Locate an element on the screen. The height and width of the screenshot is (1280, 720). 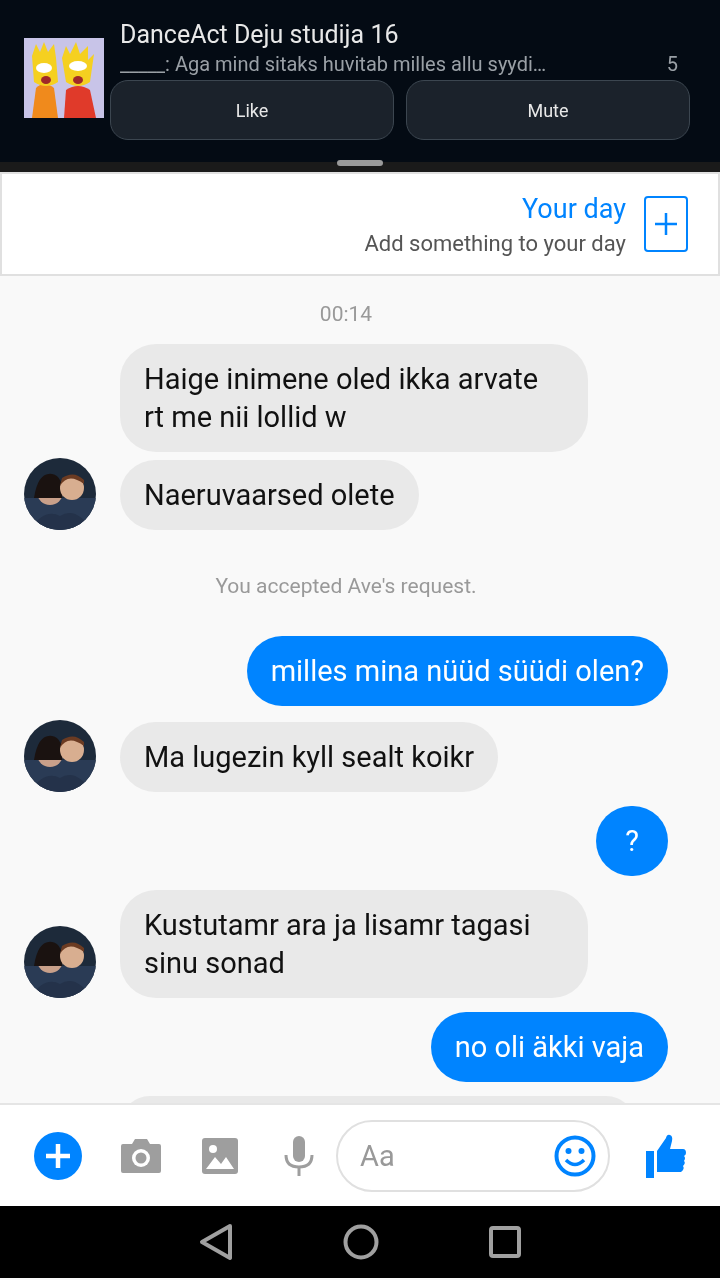
received-message: Kustutamr ara ja lisamr tagasi sinu sonad is located at coordinates (354, 944).